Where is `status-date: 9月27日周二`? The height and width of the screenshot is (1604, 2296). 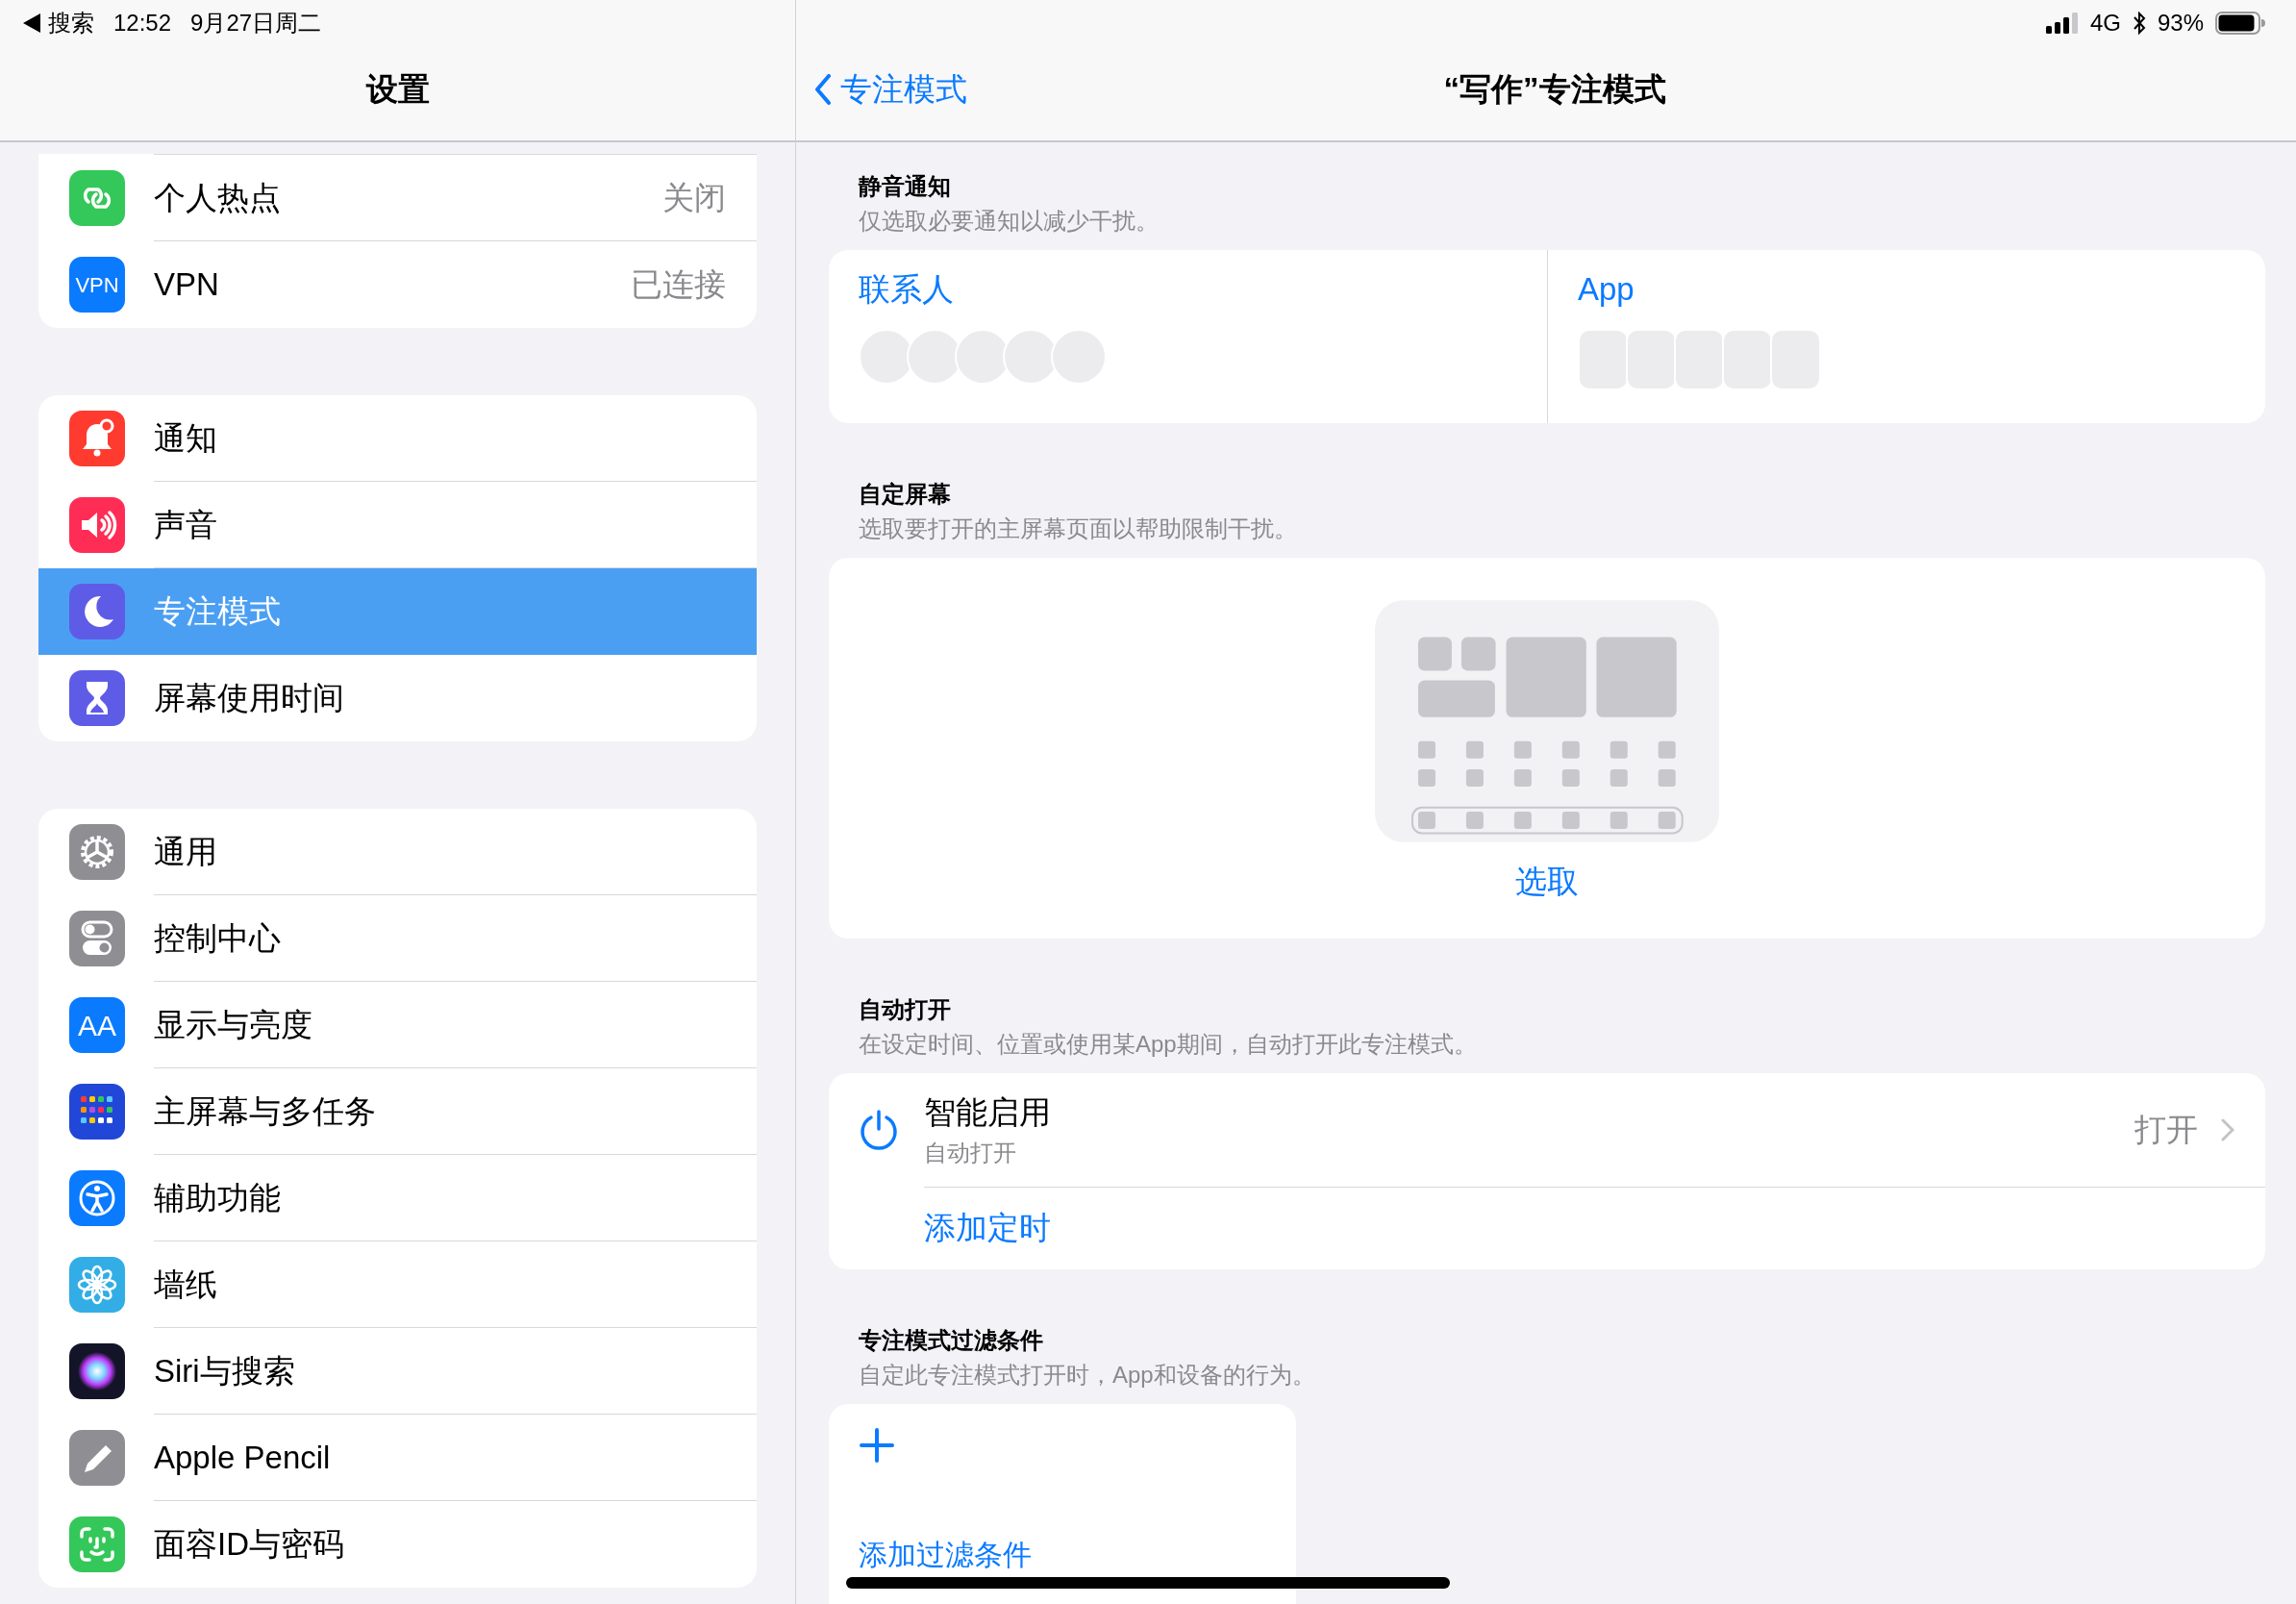 status-date: 9月27日周二 is located at coordinates (256, 23).